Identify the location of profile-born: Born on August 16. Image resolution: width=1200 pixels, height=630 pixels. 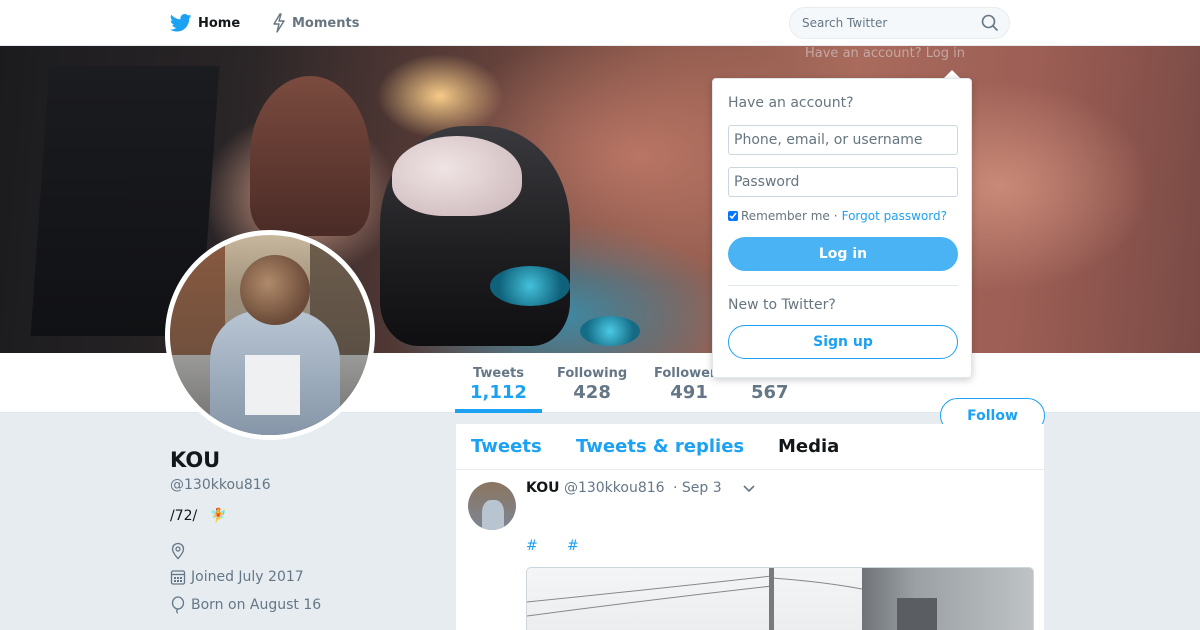
(245, 605).